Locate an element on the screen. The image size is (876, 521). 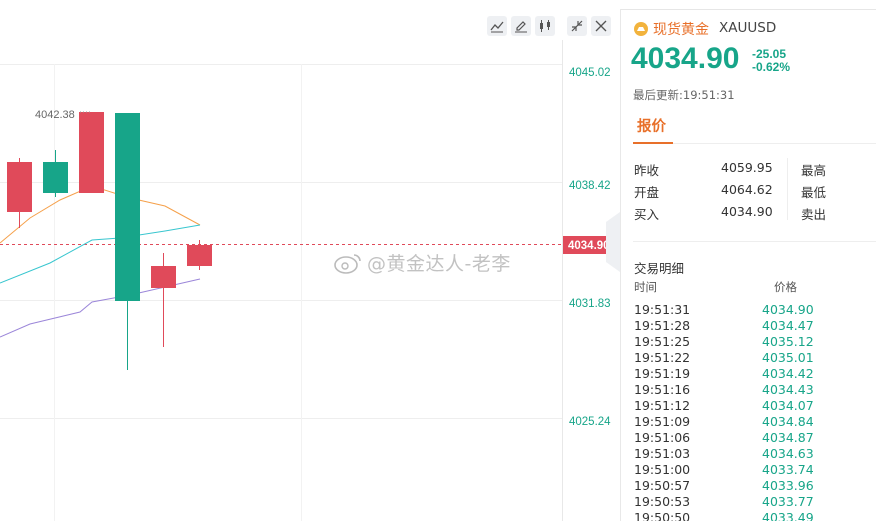
trade-price: 4035.12 is located at coordinates (788, 341).